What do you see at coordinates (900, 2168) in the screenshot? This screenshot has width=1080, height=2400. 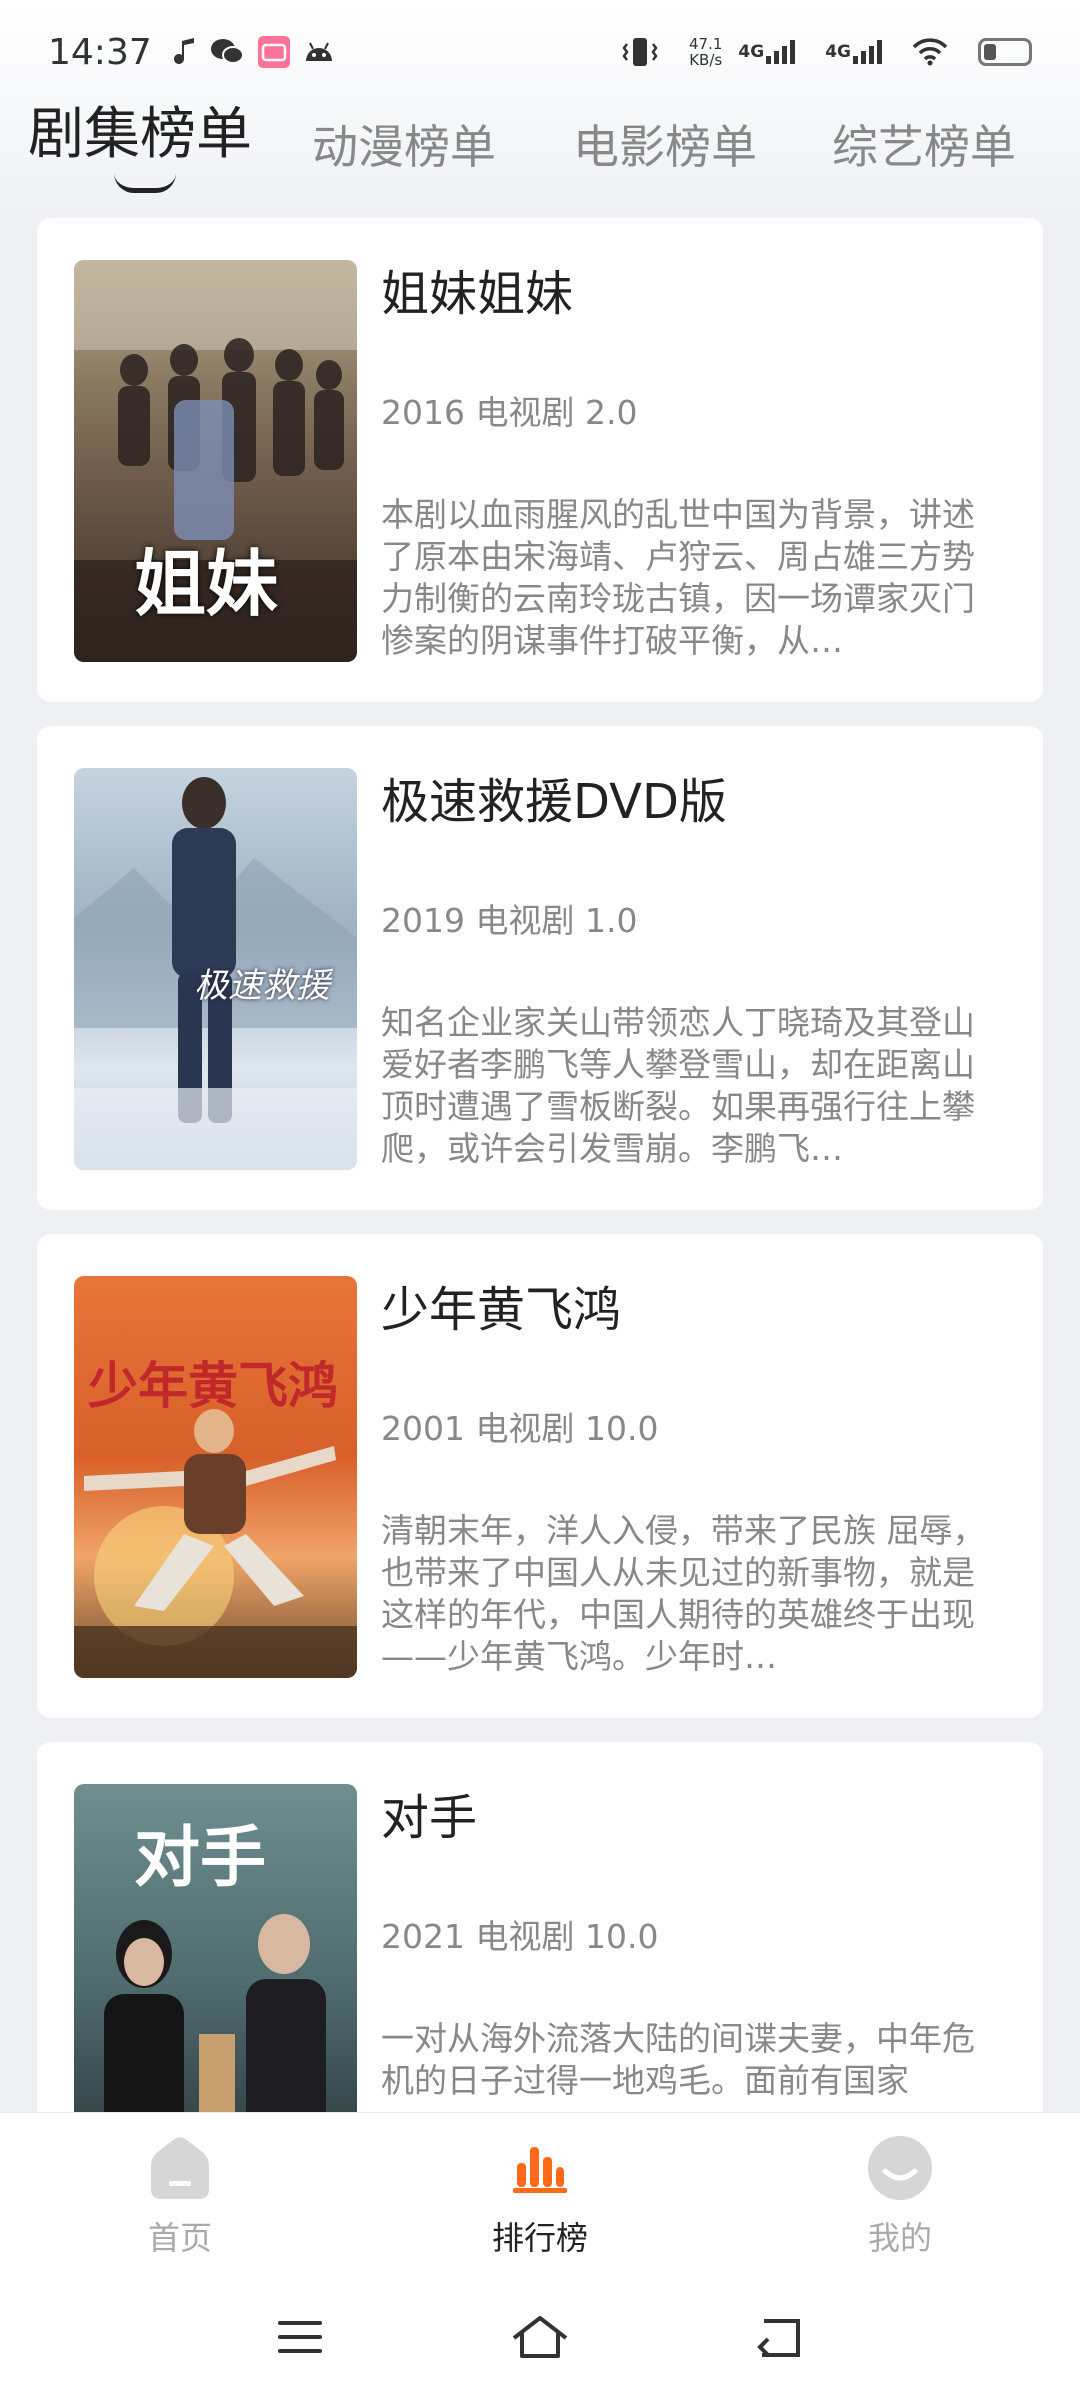 I see `profile-icon` at bounding box center [900, 2168].